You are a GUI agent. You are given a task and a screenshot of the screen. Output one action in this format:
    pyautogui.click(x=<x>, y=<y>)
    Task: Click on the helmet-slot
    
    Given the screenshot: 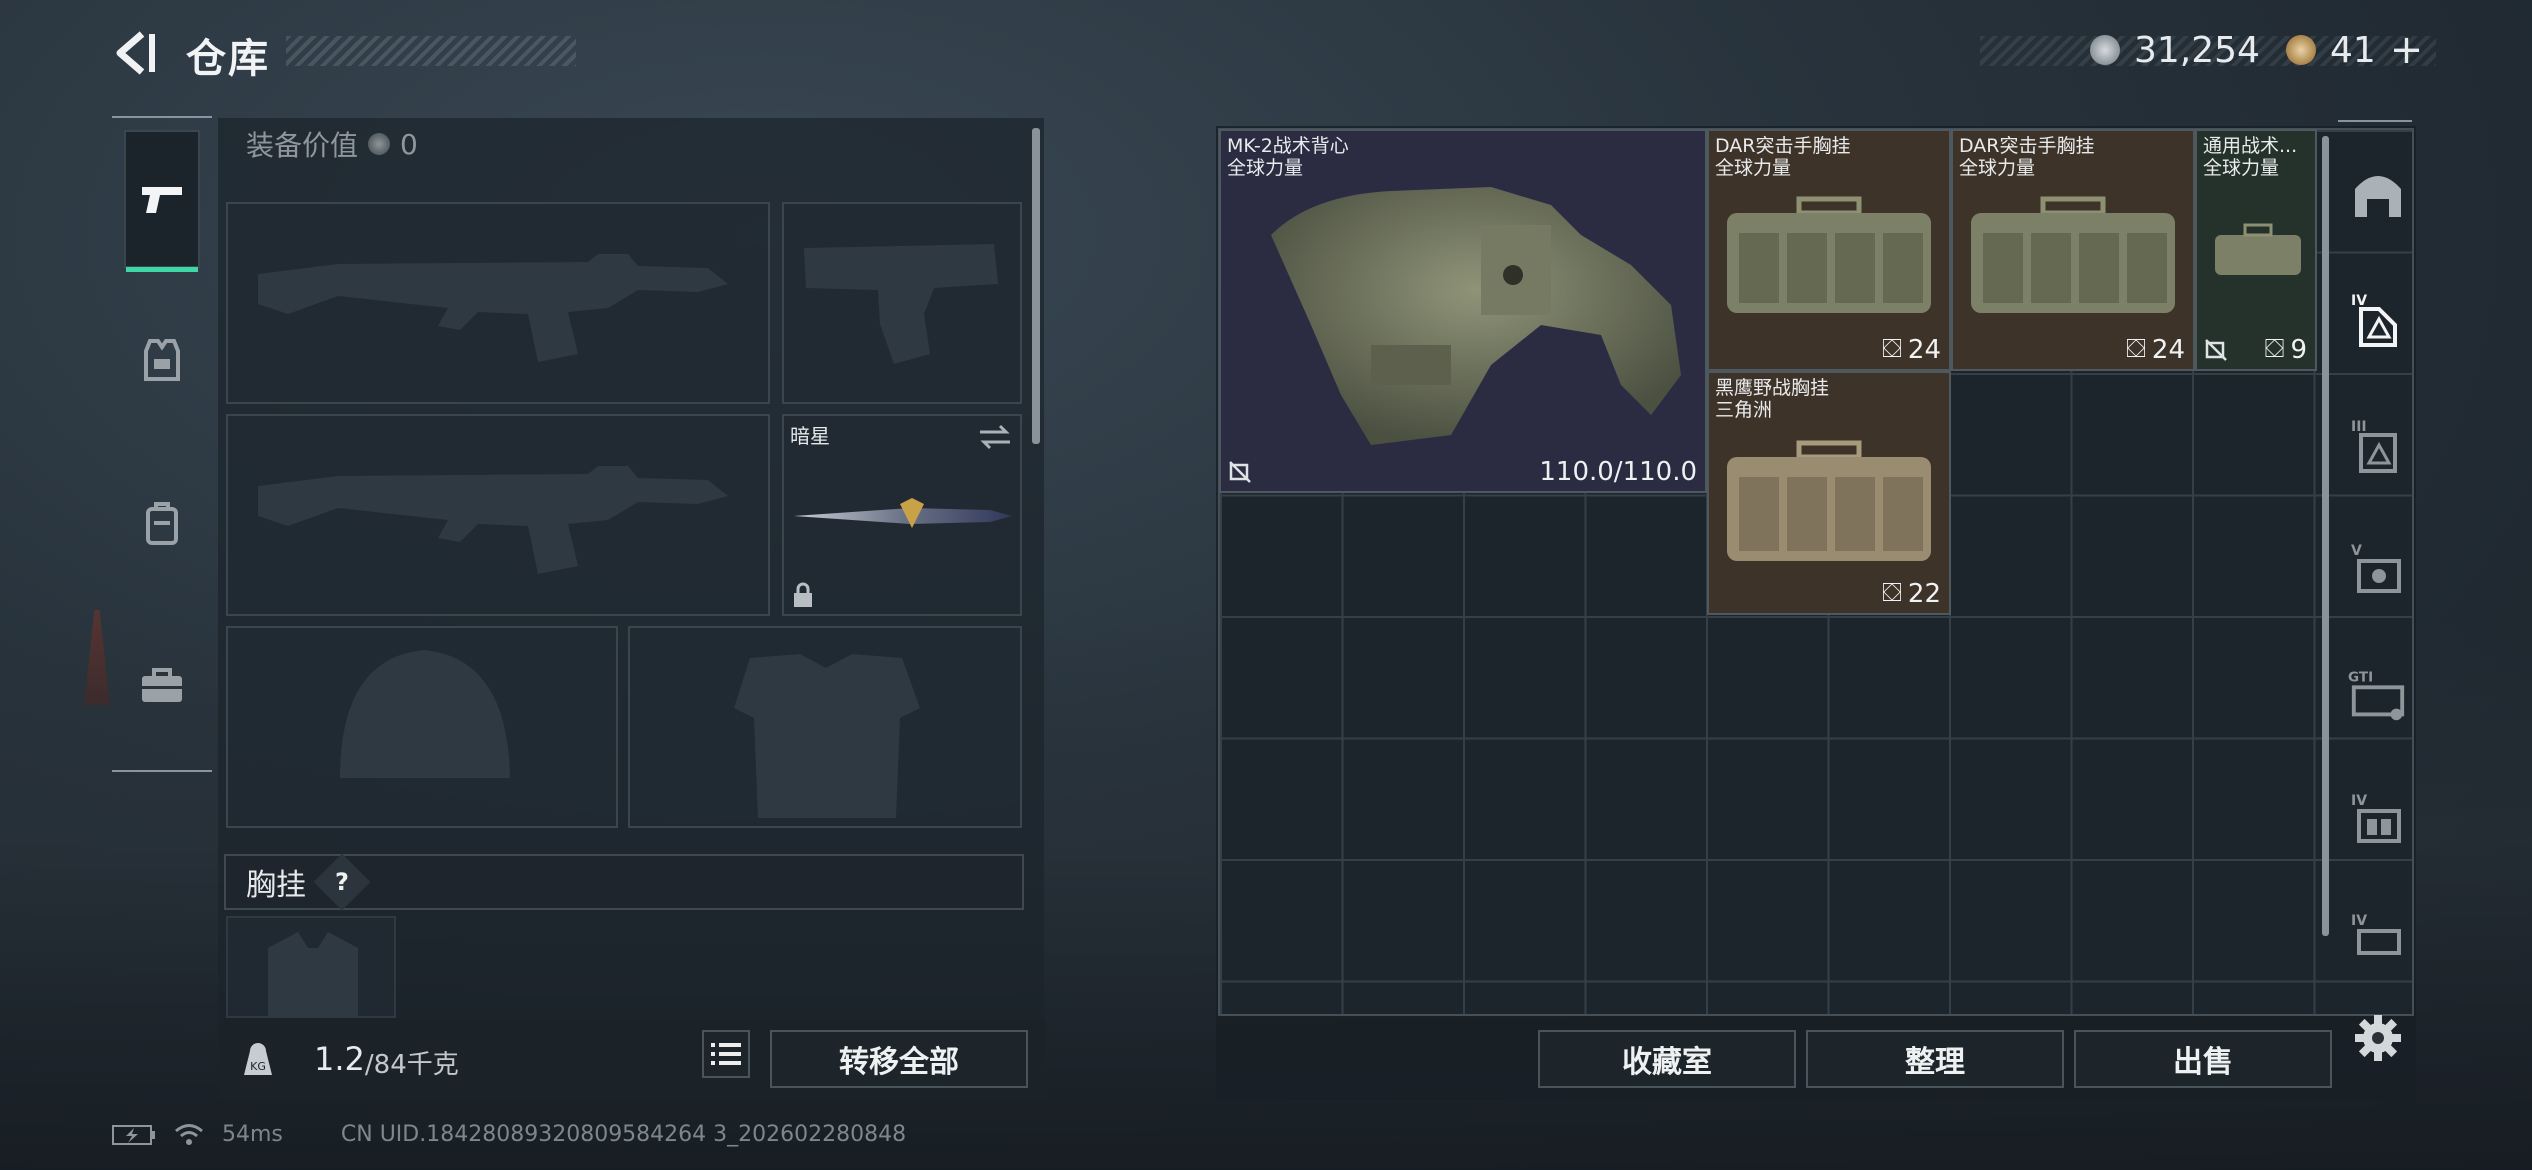 What is the action you would take?
    pyautogui.click(x=422, y=727)
    